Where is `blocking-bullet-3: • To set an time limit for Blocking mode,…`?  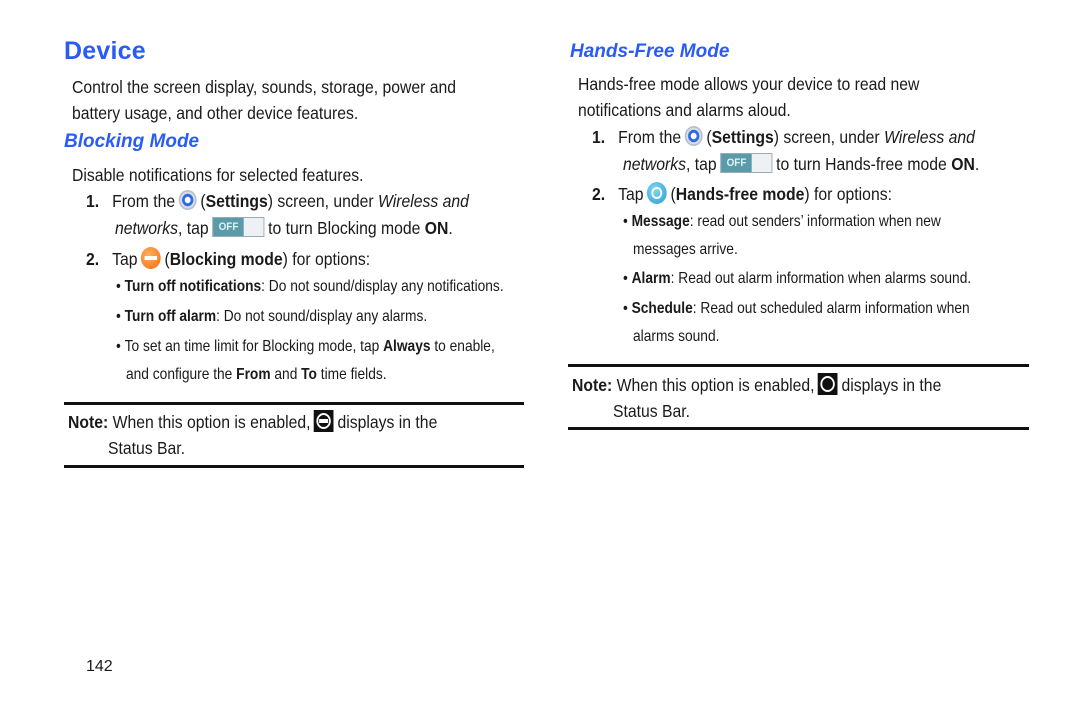
blocking-bullet-3: • To set an time limit for Blocking mode,… is located at coordinates (305, 346).